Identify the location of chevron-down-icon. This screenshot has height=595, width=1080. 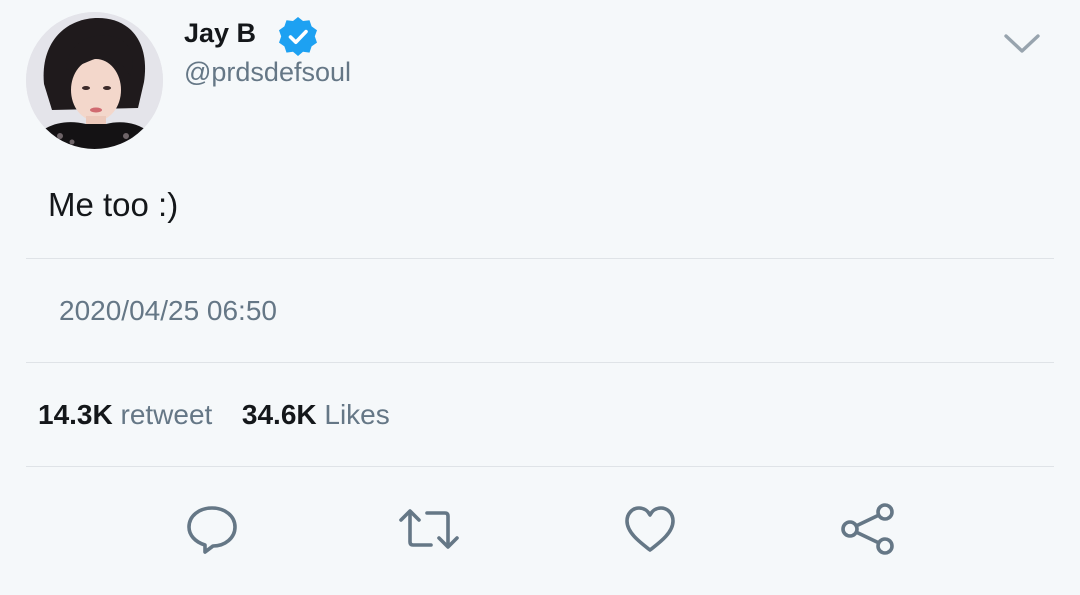
(1022, 43).